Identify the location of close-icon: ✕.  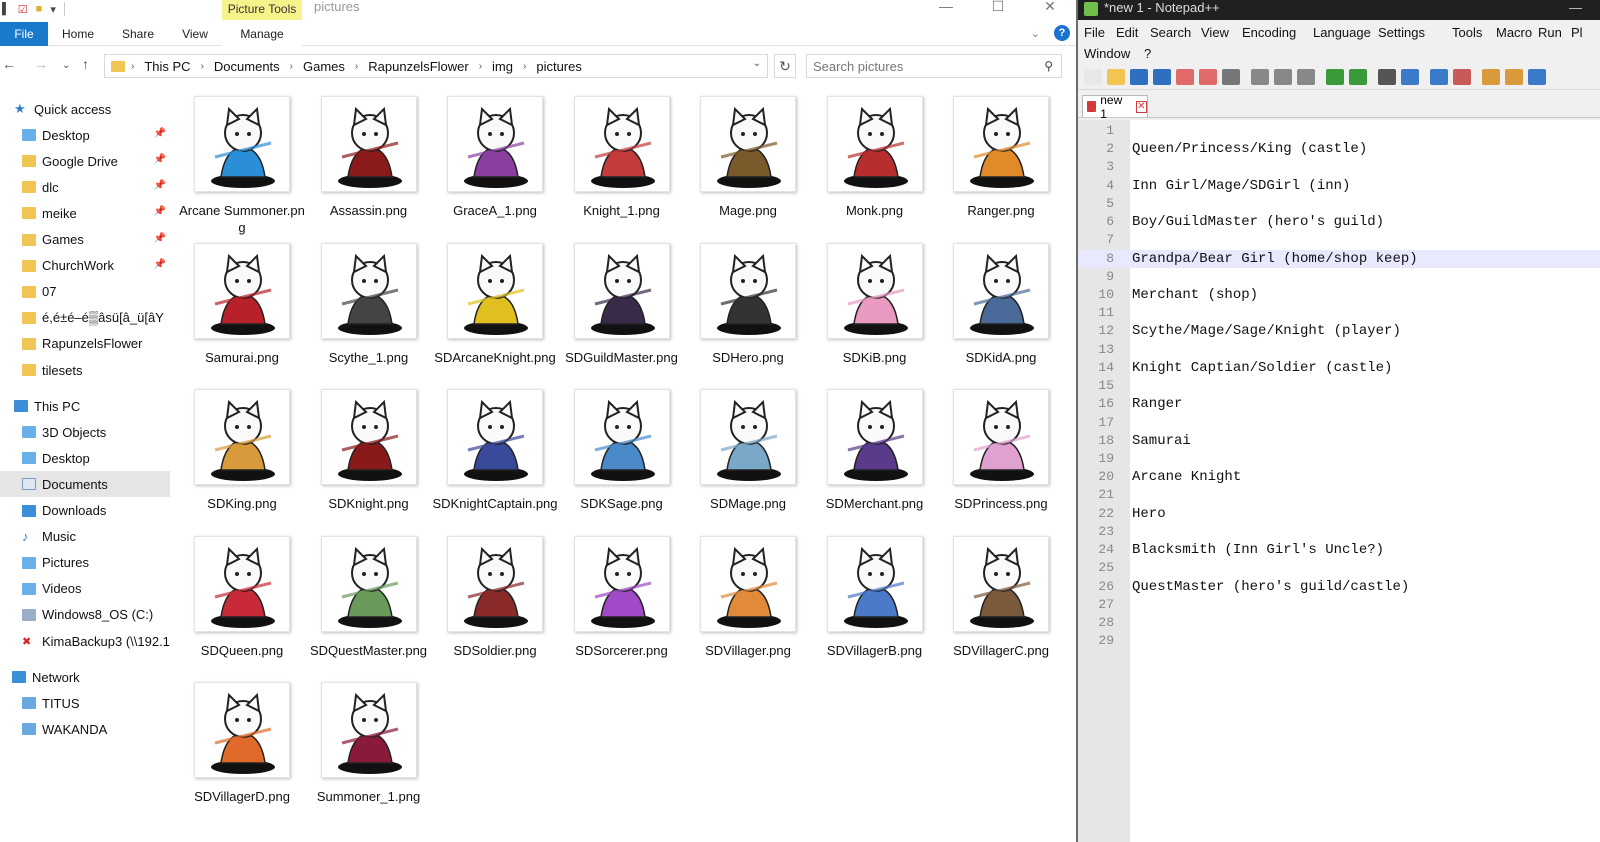
(1050, 10).